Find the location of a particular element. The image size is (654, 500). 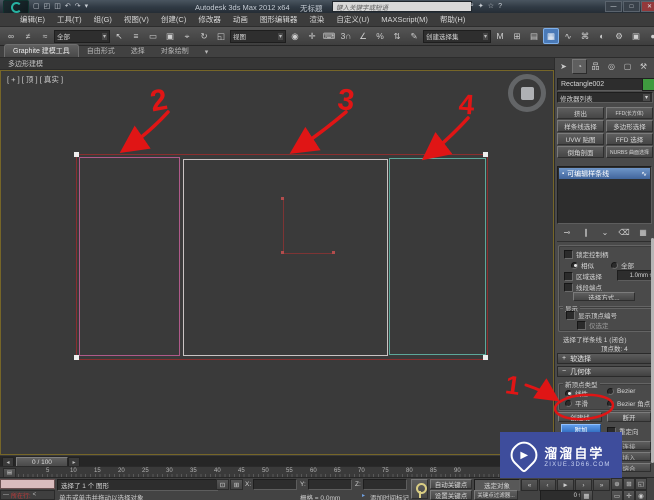

lock-handles-checkbox: 锁定控制柄 is located at coordinates (586, 254).